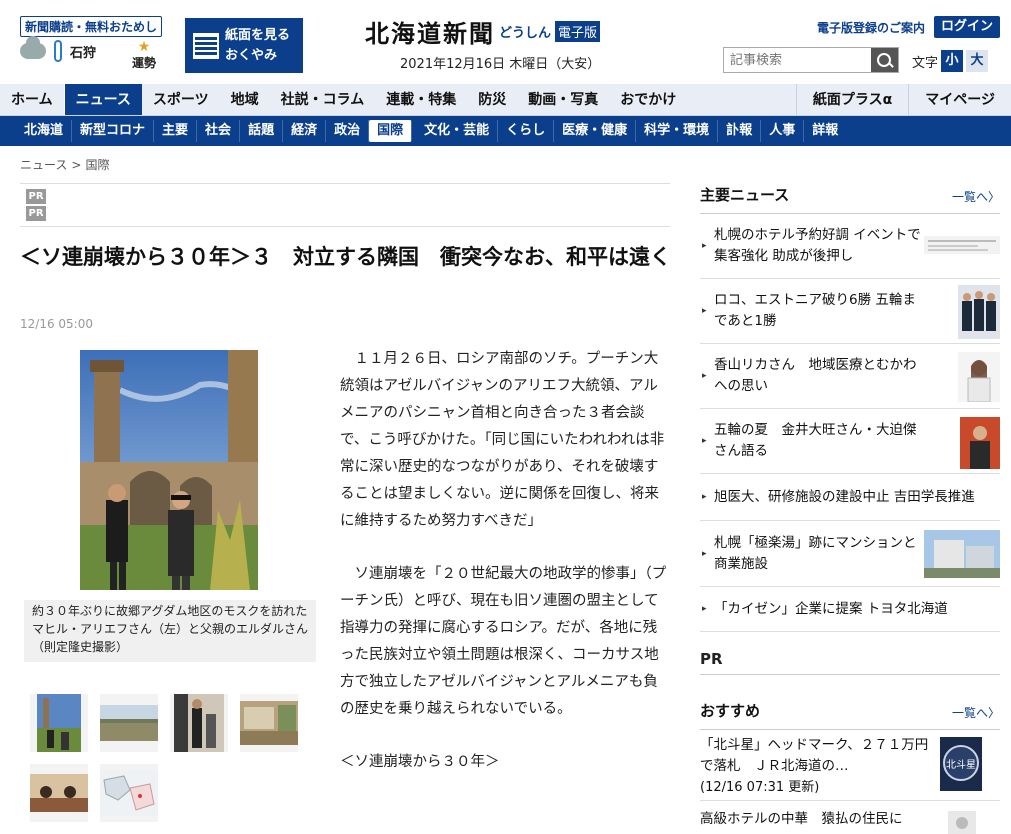 The width and height of the screenshot is (1011, 834). What do you see at coordinates (244, 45) in the screenshot?
I see `view-print-button: 紙面を見る おくやみ` at bounding box center [244, 45].